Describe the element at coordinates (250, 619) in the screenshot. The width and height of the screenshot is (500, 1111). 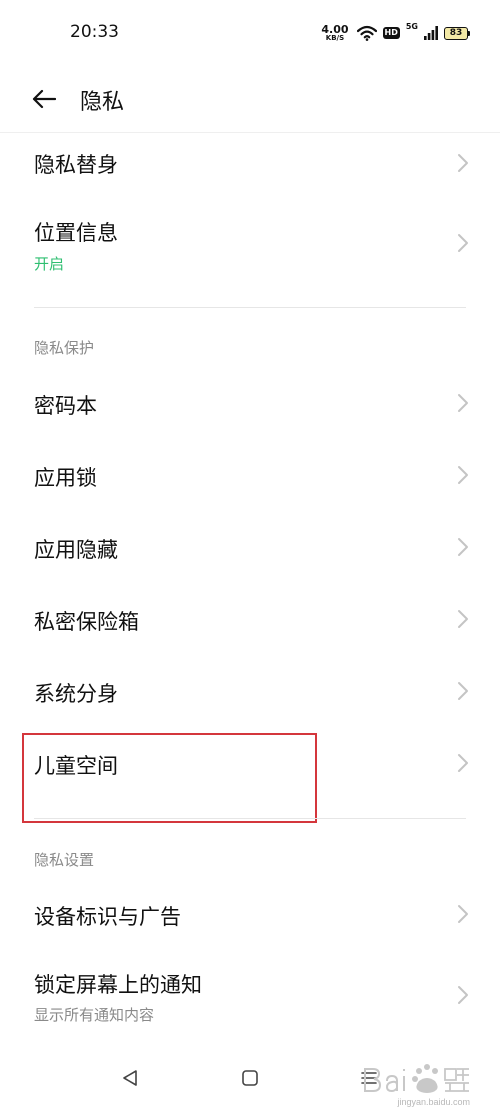
I see `list-item-private-safe: 私密保险箱` at that location.